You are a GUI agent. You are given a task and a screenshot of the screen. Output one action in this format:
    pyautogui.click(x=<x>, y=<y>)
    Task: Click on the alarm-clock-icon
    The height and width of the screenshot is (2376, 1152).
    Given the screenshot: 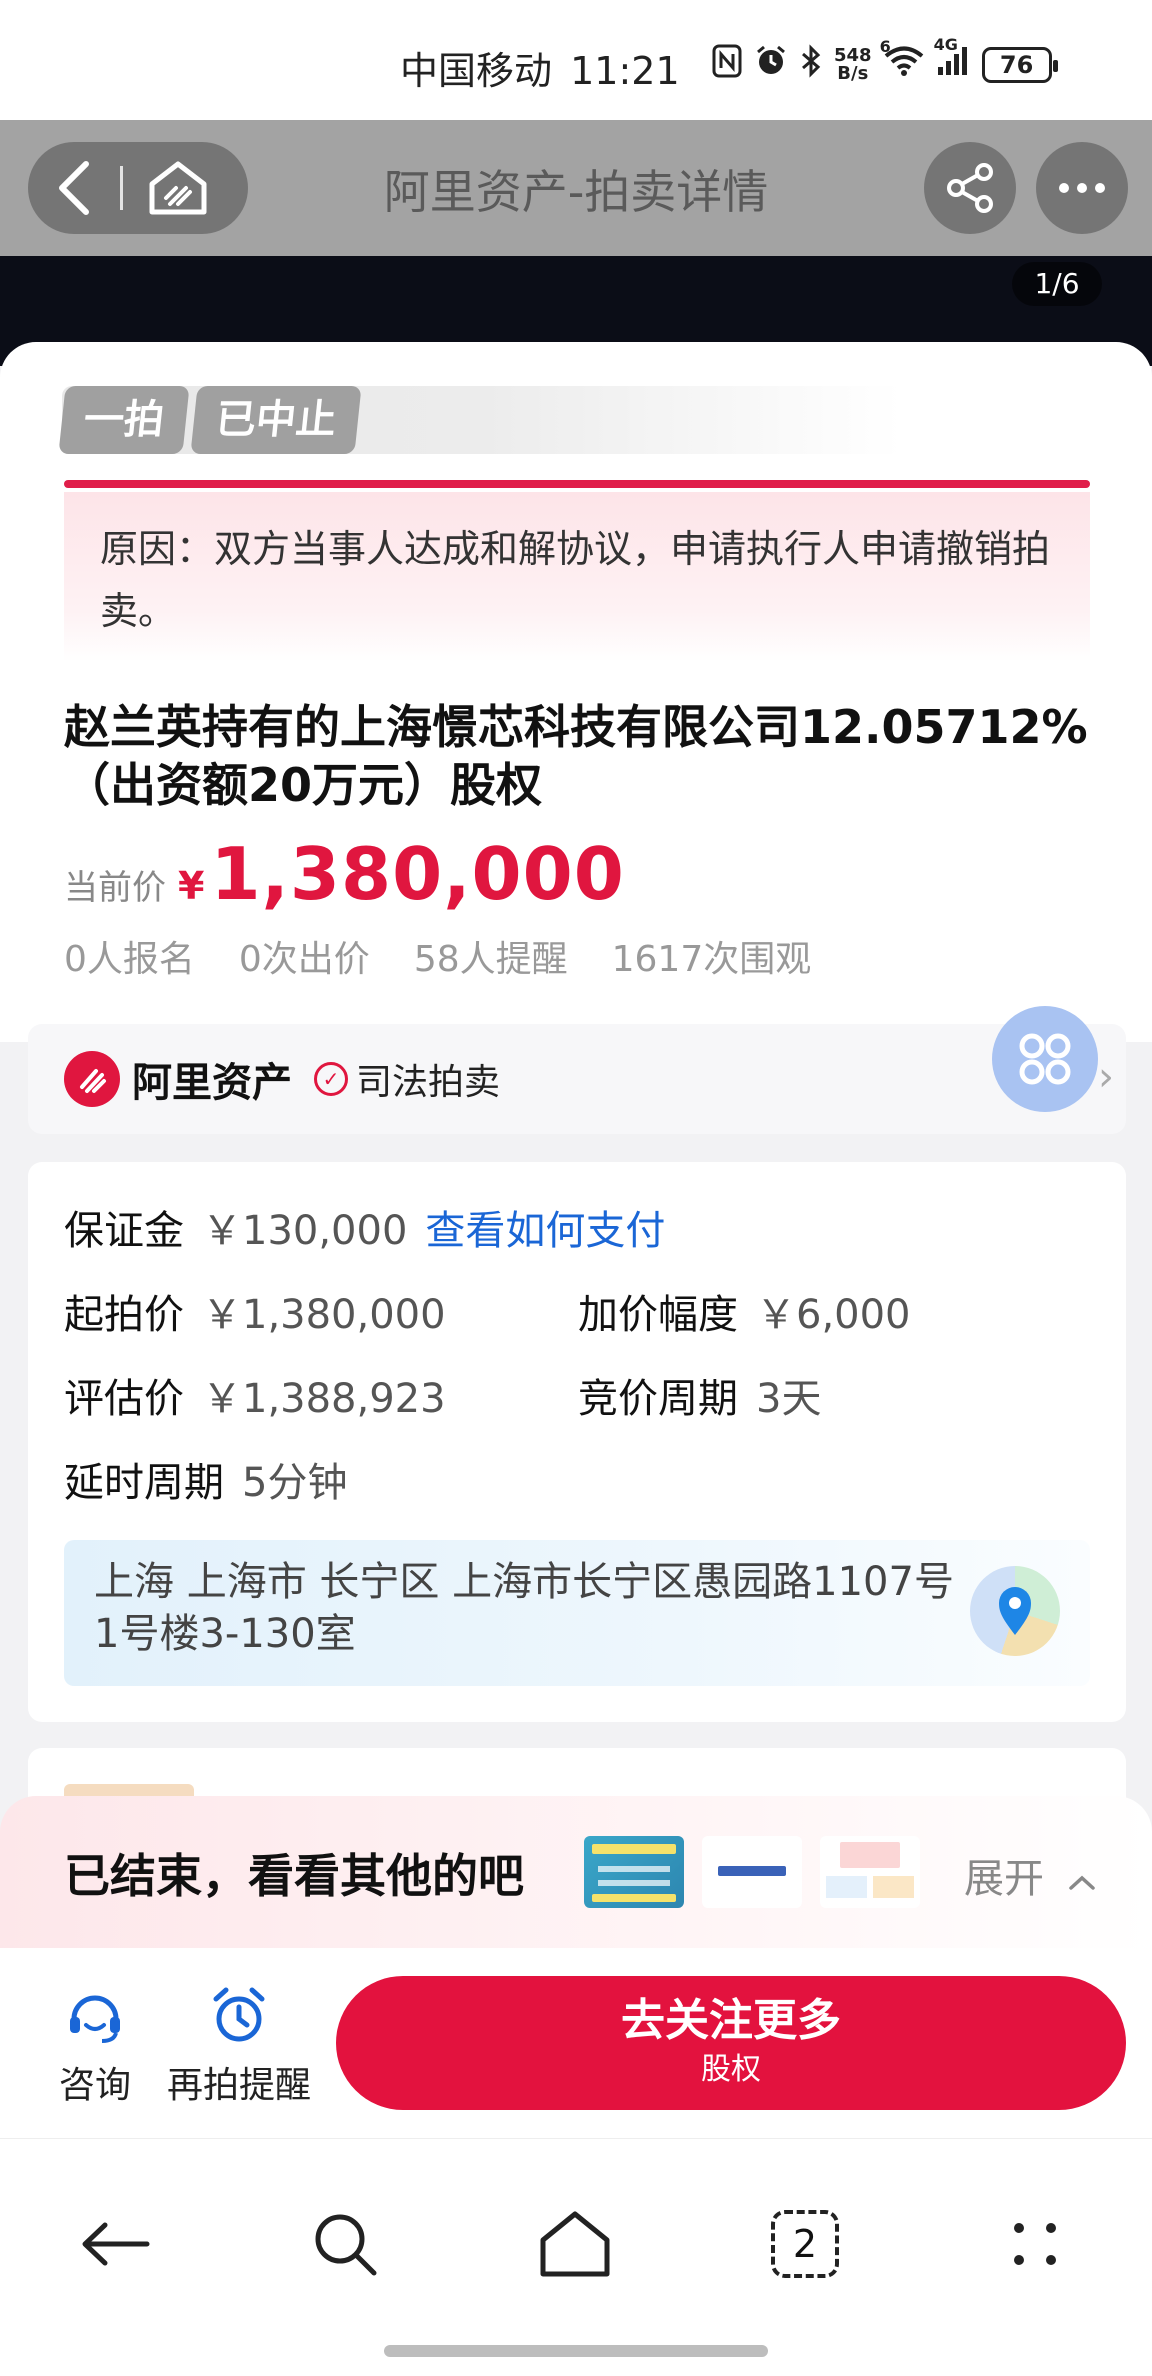 What is the action you would take?
    pyautogui.click(x=239, y=2016)
    